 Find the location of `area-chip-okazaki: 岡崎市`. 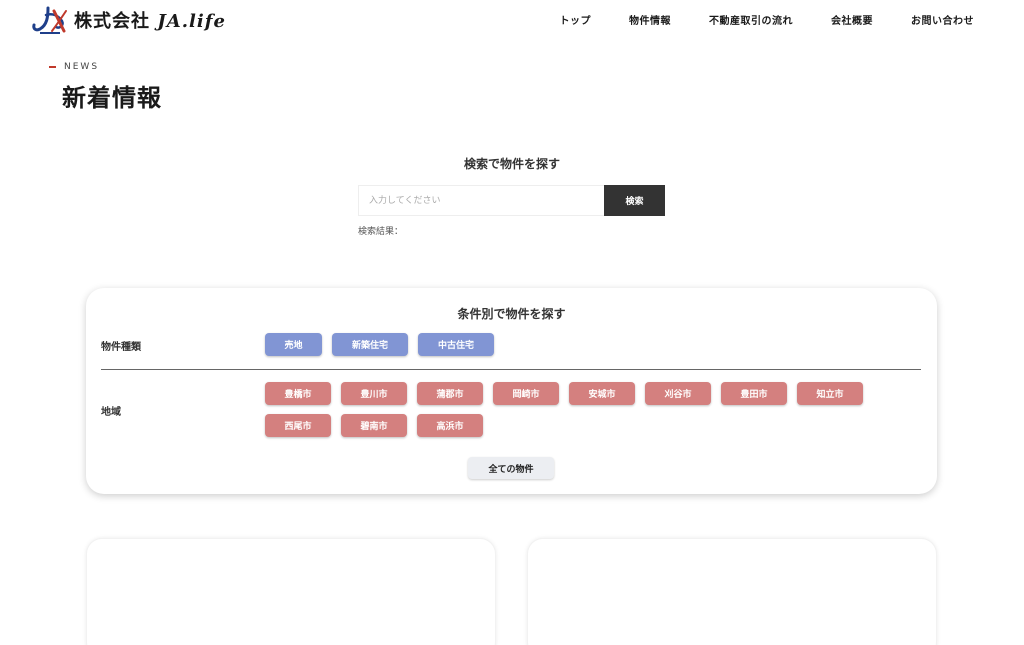

area-chip-okazaki: 岡崎市 is located at coordinates (526, 393).